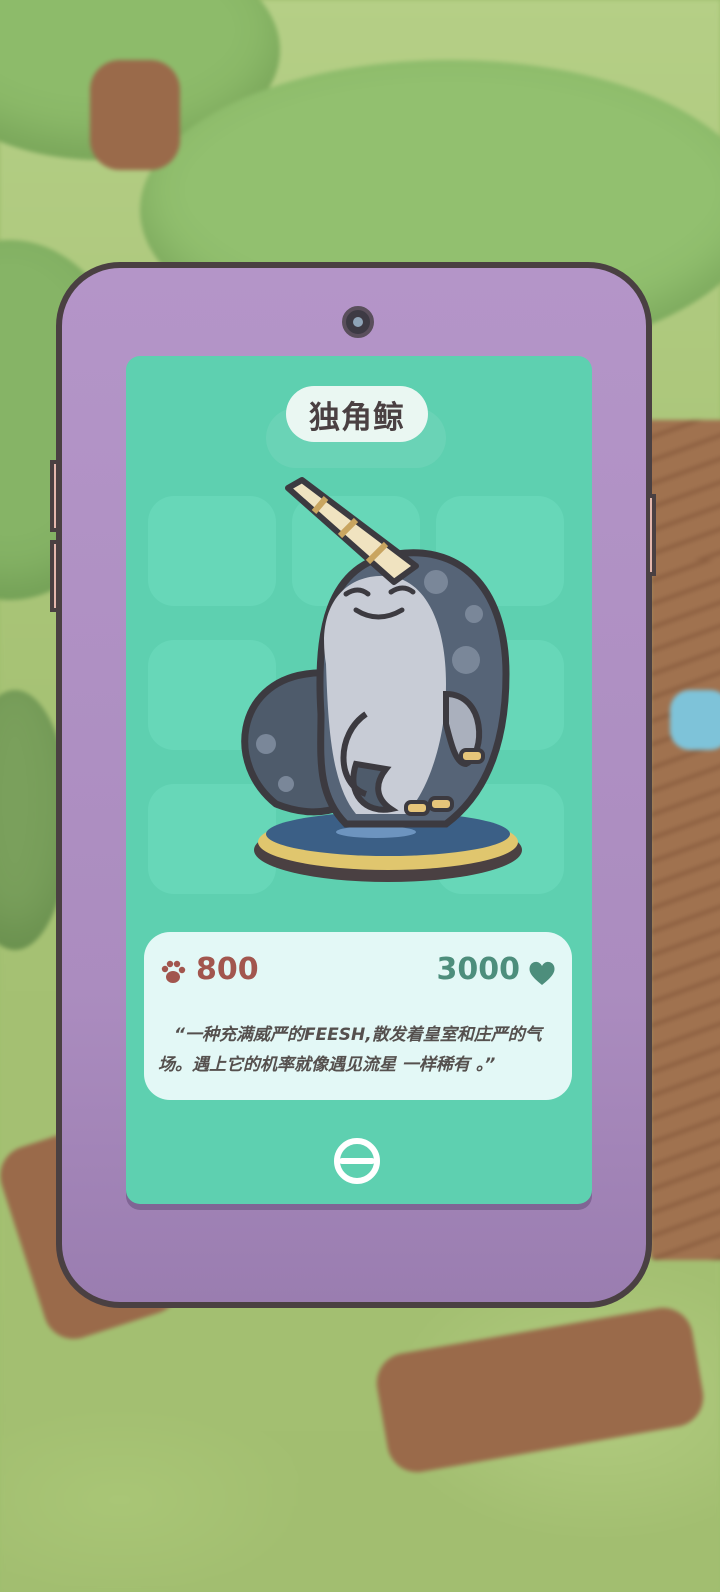 The width and height of the screenshot is (720, 1592). Describe the element at coordinates (358, 322) in the screenshot. I see `camera-icon` at that location.